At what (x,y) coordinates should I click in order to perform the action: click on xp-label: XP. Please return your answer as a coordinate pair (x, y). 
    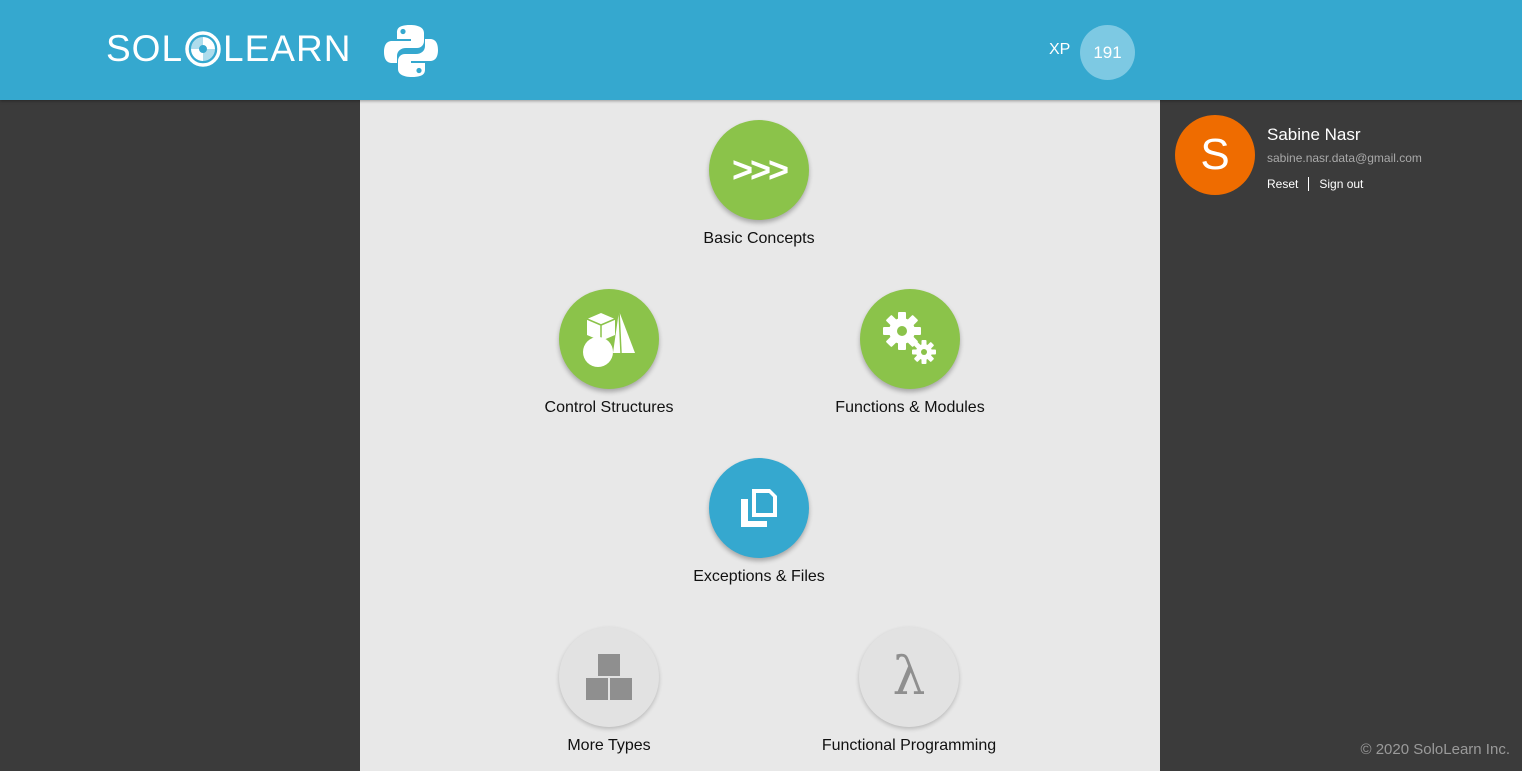
    Looking at the image, I should click on (1060, 49).